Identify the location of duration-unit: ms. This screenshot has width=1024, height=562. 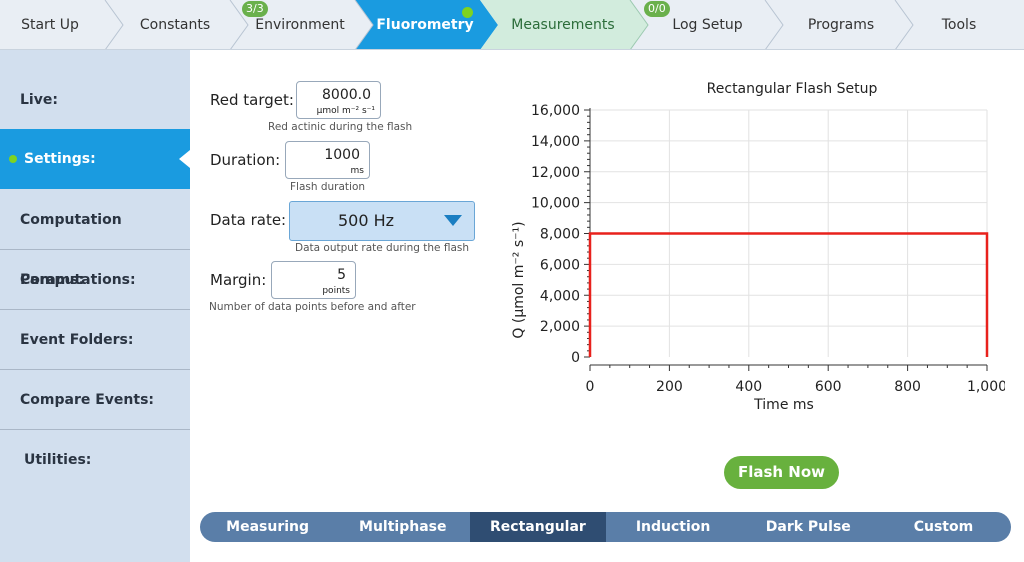
(357, 171).